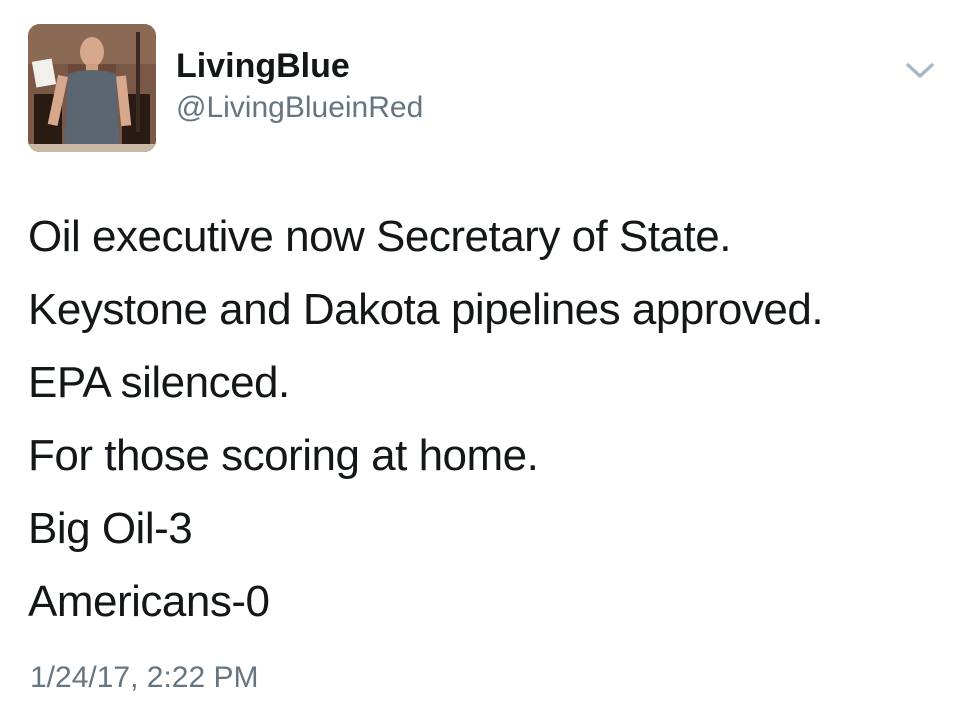  I want to click on avatar, so click(92, 88).